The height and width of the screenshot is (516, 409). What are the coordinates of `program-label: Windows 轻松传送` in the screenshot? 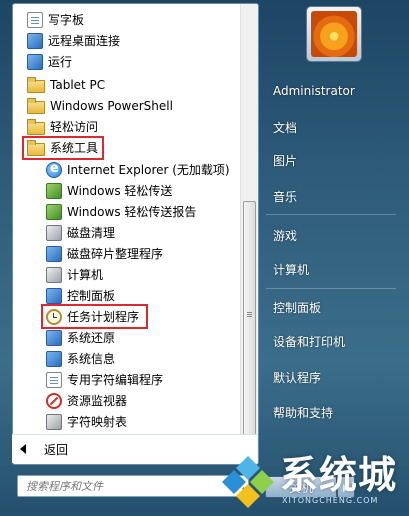 It's located at (120, 191).